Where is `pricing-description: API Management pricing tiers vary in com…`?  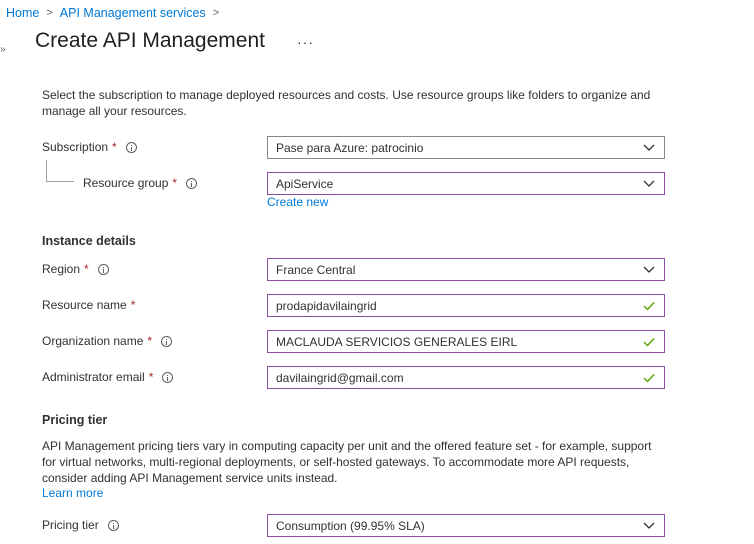
pricing-description: API Management pricing tiers vary in com… is located at coordinates (347, 462).